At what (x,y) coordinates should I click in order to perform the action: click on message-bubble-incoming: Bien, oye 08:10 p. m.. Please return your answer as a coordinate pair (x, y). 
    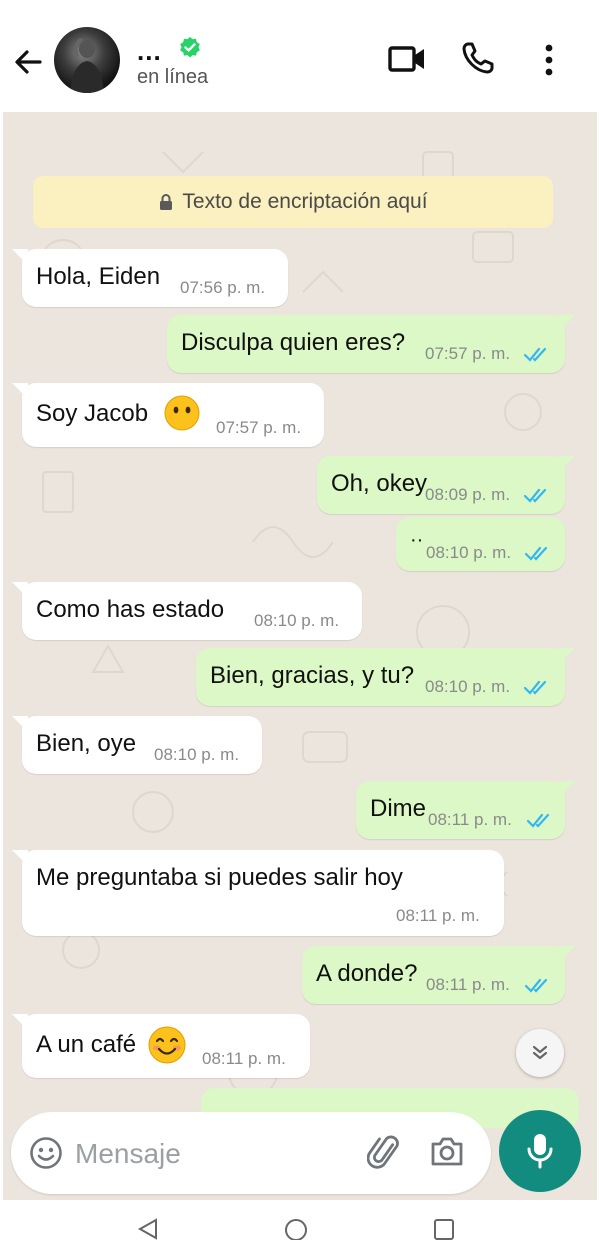
    Looking at the image, I should click on (137, 745).